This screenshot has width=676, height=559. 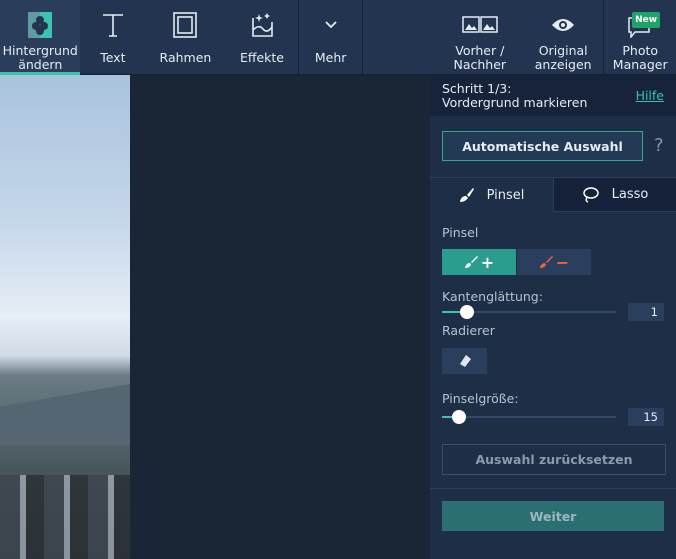 I want to click on tool-label: Photo, so click(x=640, y=50).